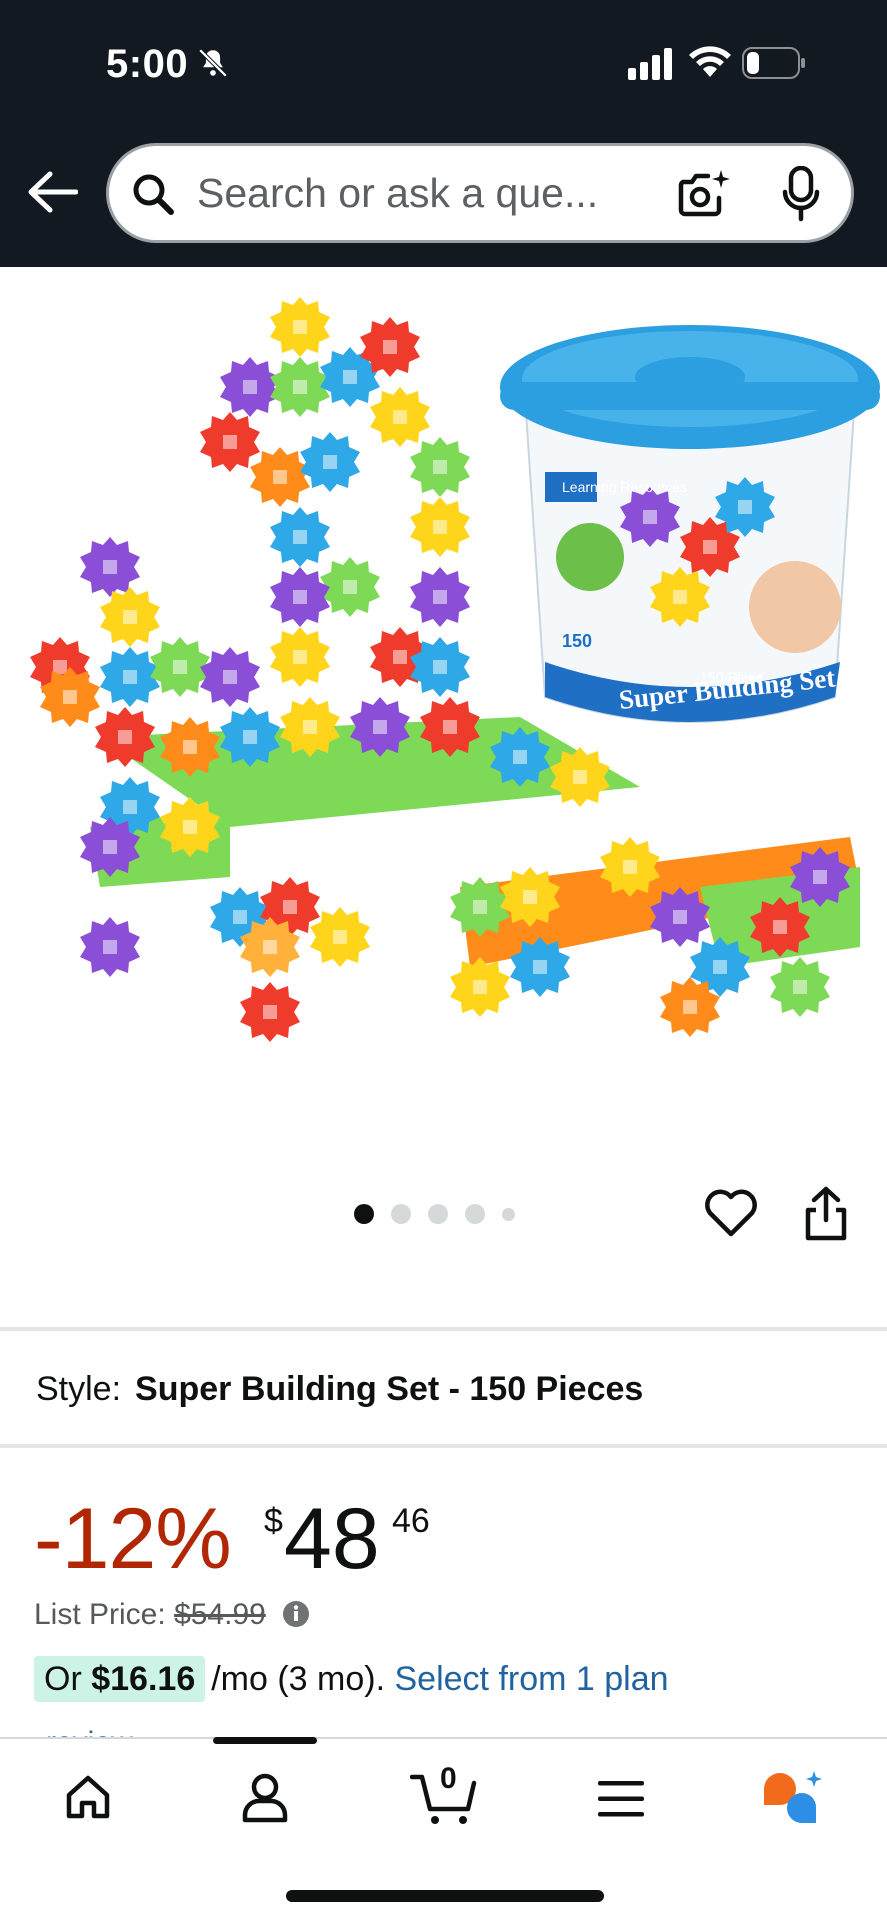  I want to click on style-label: Style:, so click(79, 1389).